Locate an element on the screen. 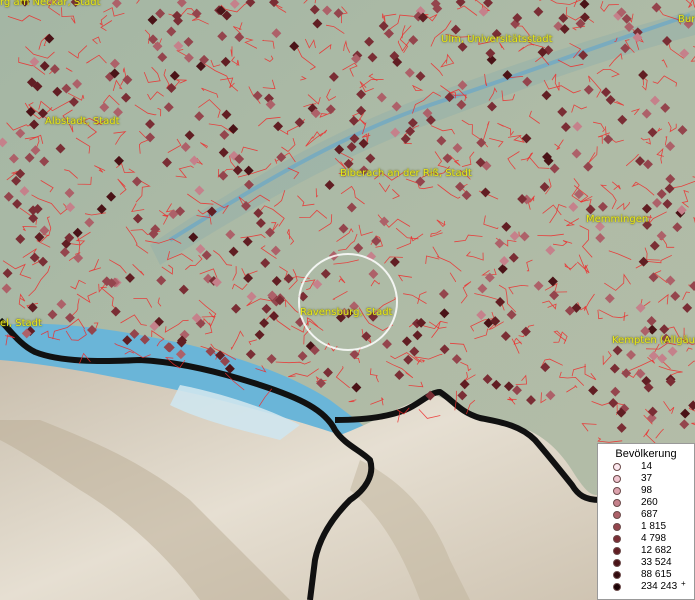 Image resolution: width=695 pixels, height=600 pixels. legend-item: 260 is located at coordinates (646, 503).